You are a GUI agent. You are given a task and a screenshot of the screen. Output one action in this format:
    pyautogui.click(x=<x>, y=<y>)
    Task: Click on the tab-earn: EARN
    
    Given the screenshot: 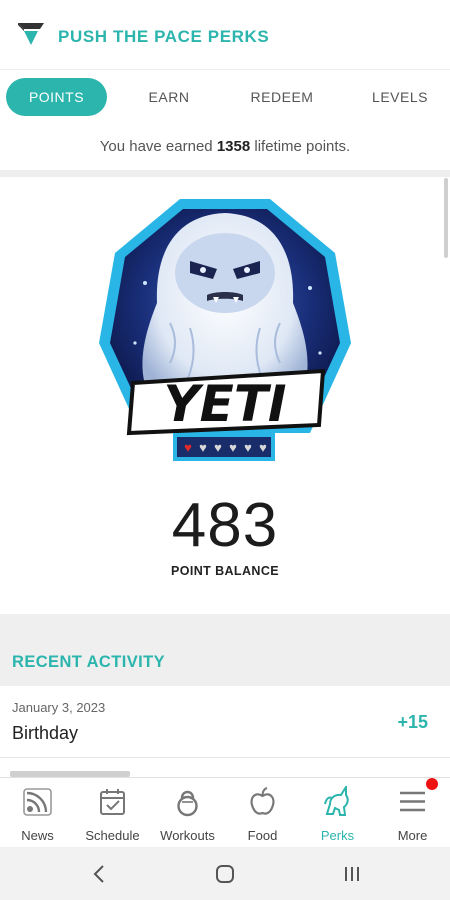 What is the action you would take?
    pyautogui.click(x=169, y=97)
    